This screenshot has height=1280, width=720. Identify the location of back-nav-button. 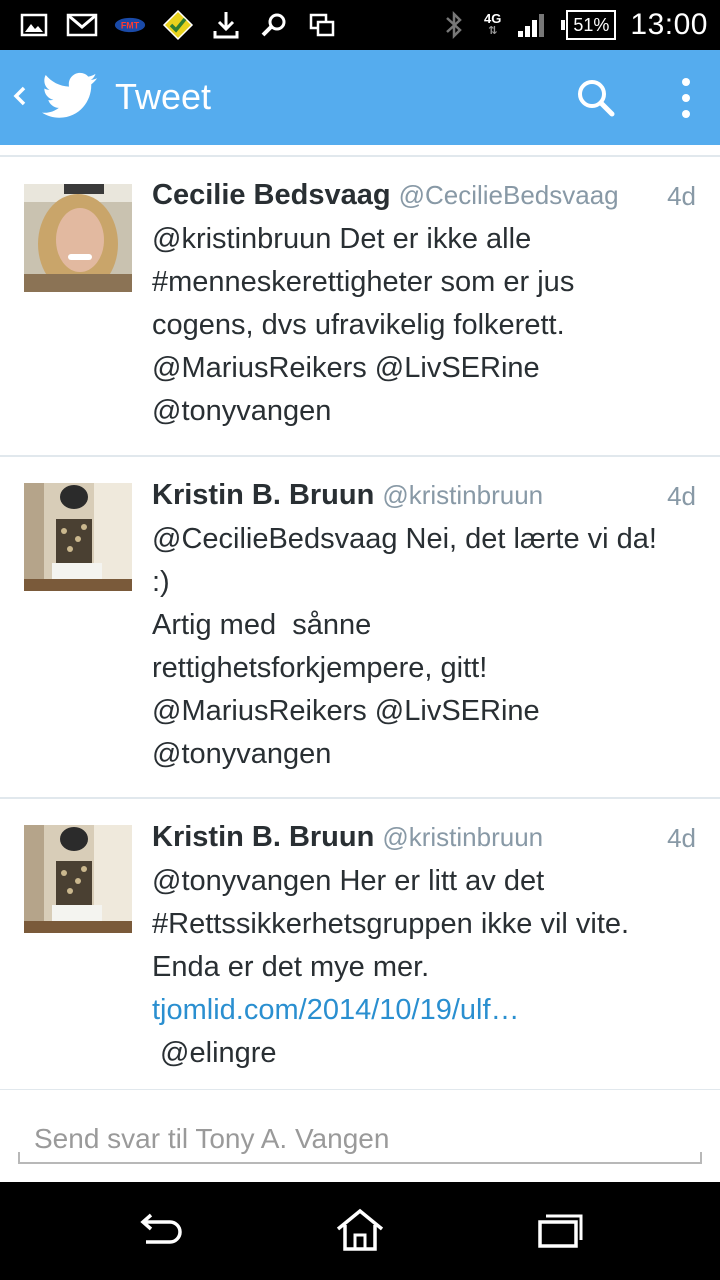
(160, 1230).